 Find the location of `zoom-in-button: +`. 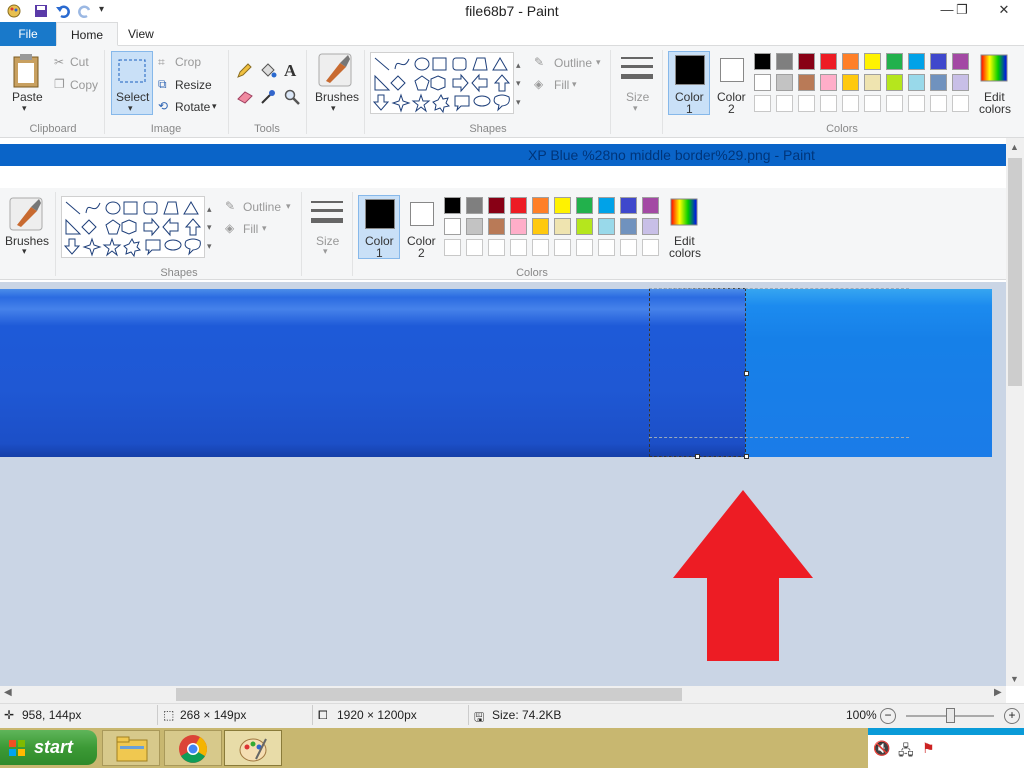

zoom-in-button: + is located at coordinates (1012, 716).